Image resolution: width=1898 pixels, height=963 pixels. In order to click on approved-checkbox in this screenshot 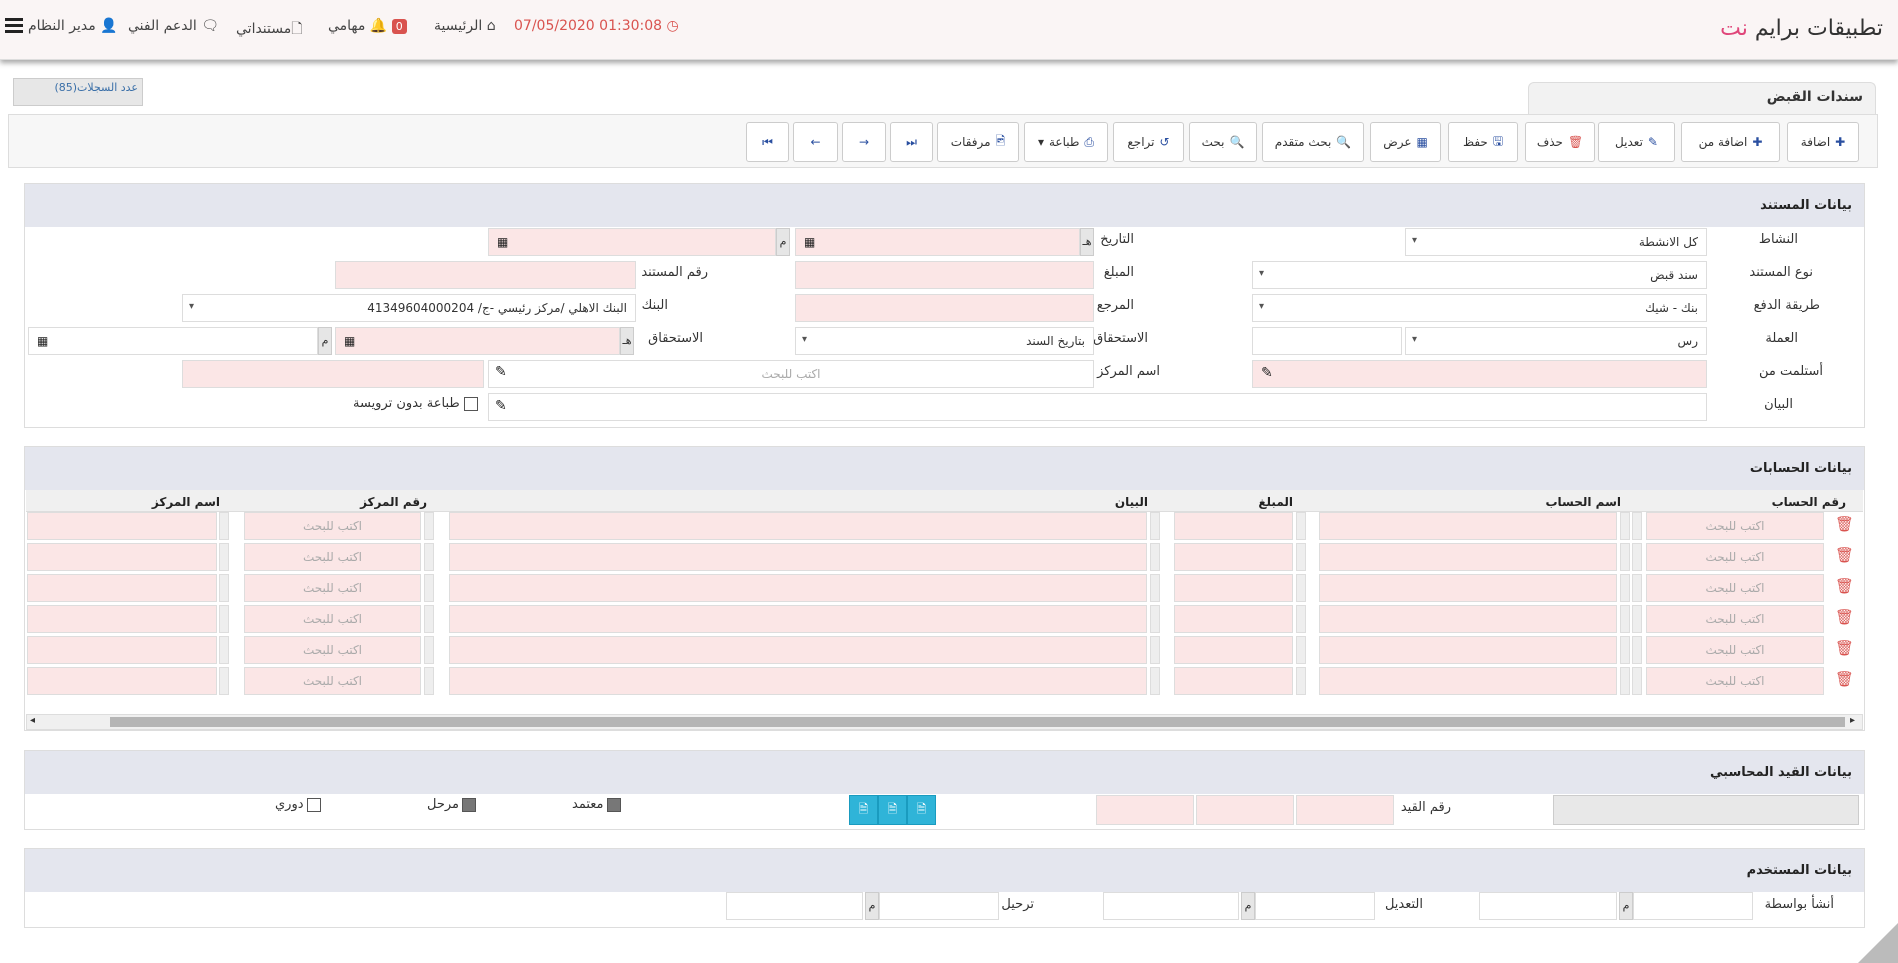, I will do `click(613, 804)`.